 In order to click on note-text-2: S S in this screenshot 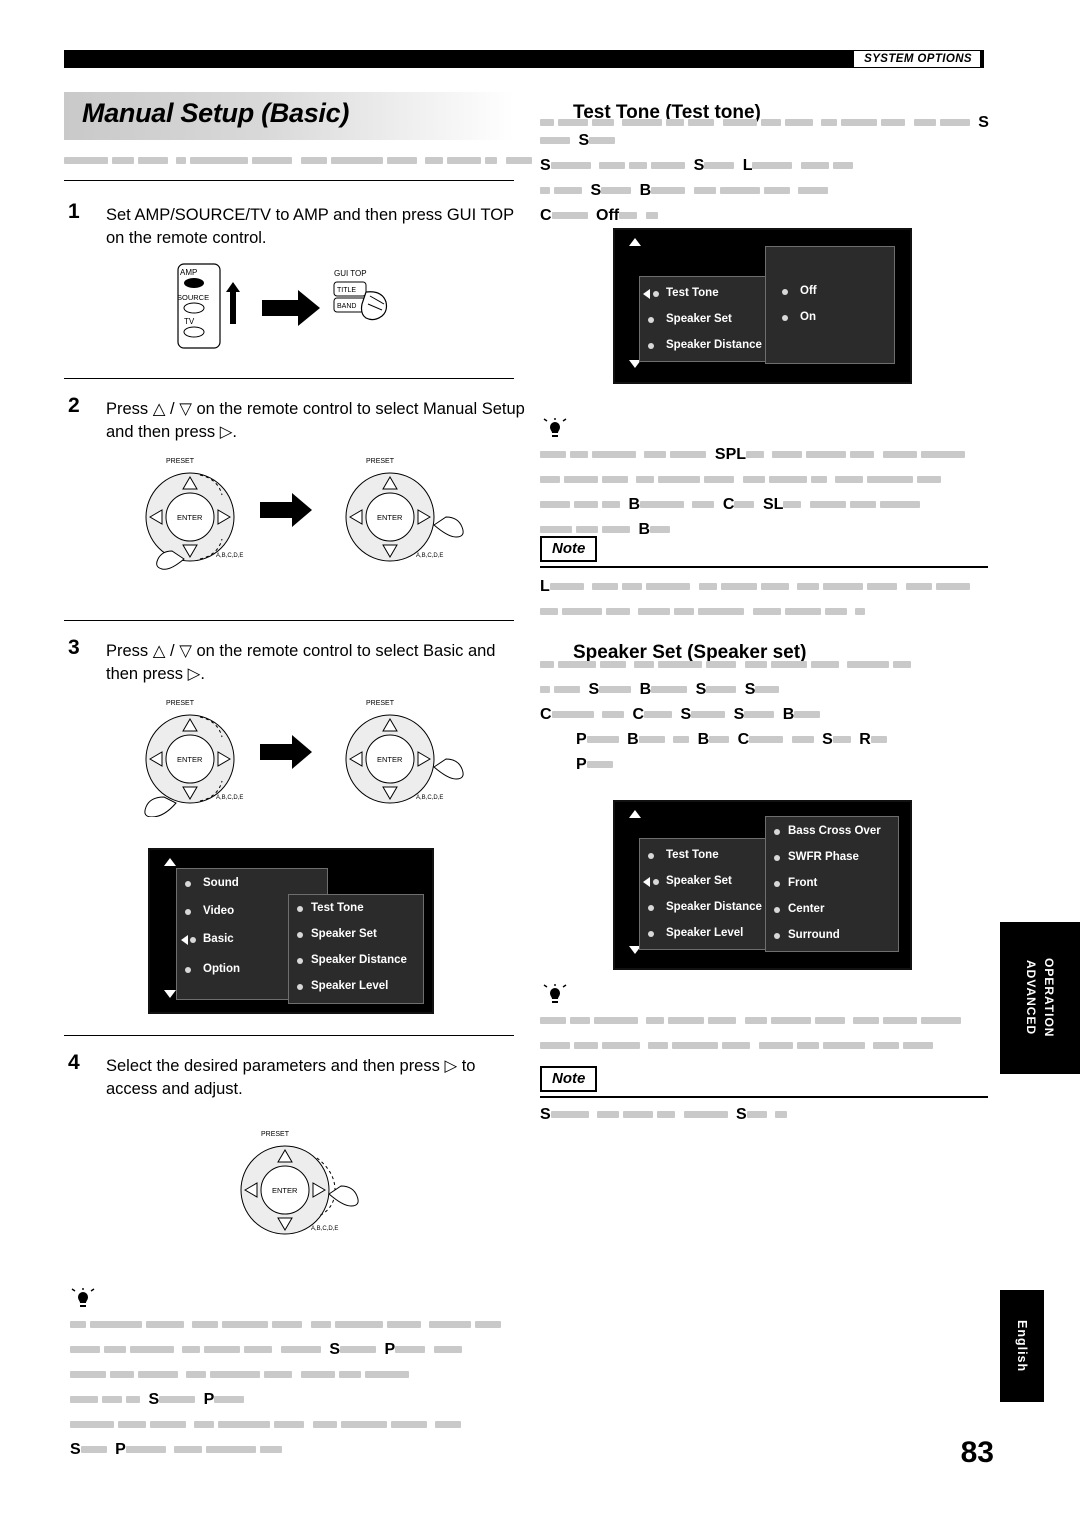, I will do `click(765, 1115)`.